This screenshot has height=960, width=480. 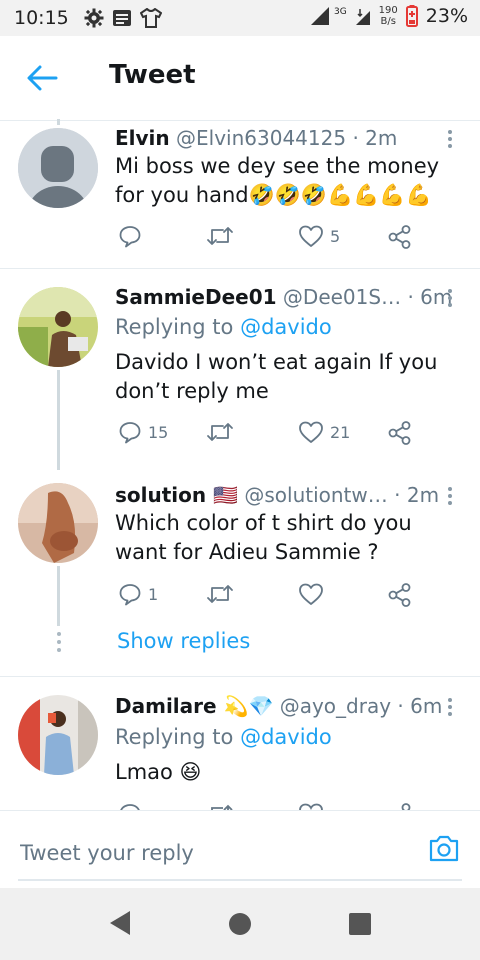 I want to click on page-title: Tweet, so click(x=152, y=75).